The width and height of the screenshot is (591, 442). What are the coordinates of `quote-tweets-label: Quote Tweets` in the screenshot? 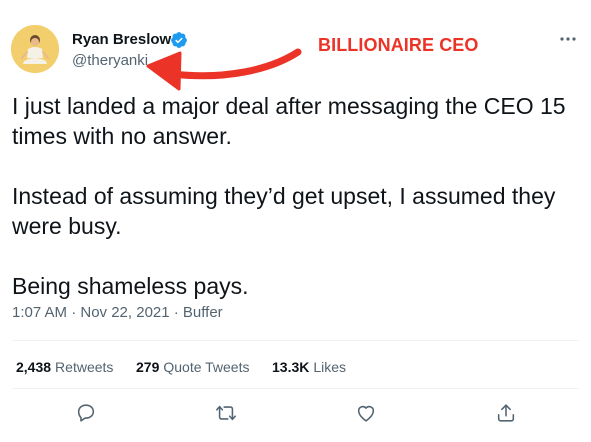 It's located at (206, 367).